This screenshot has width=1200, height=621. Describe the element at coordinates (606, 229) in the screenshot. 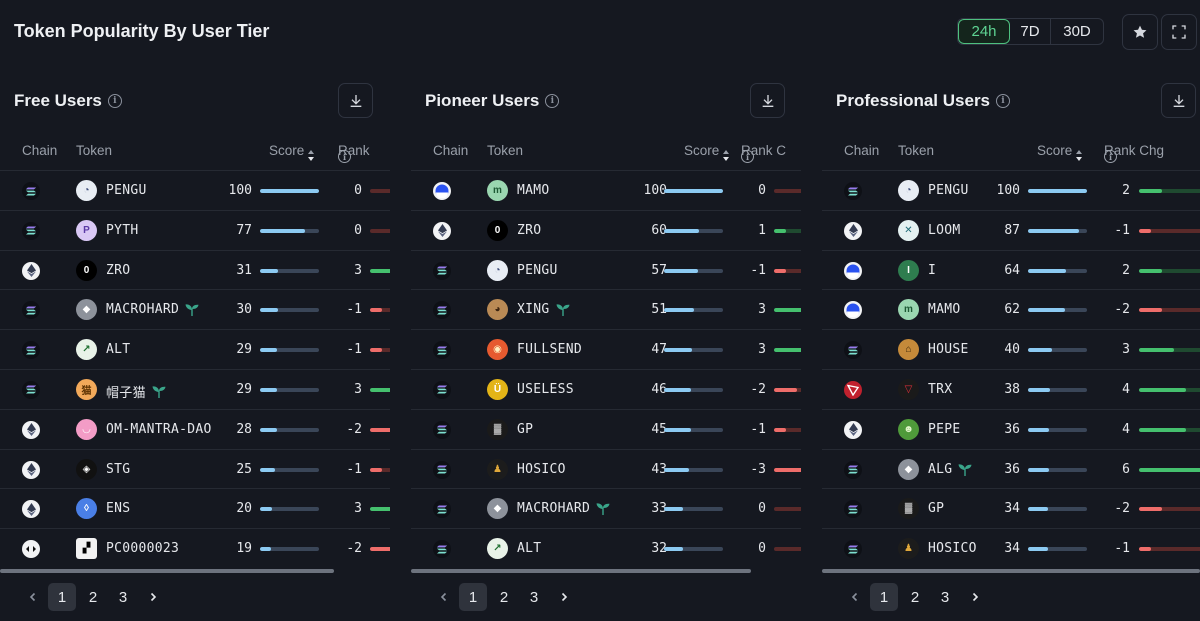

I see `table-row: 0 ZRO 60 1` at that location.